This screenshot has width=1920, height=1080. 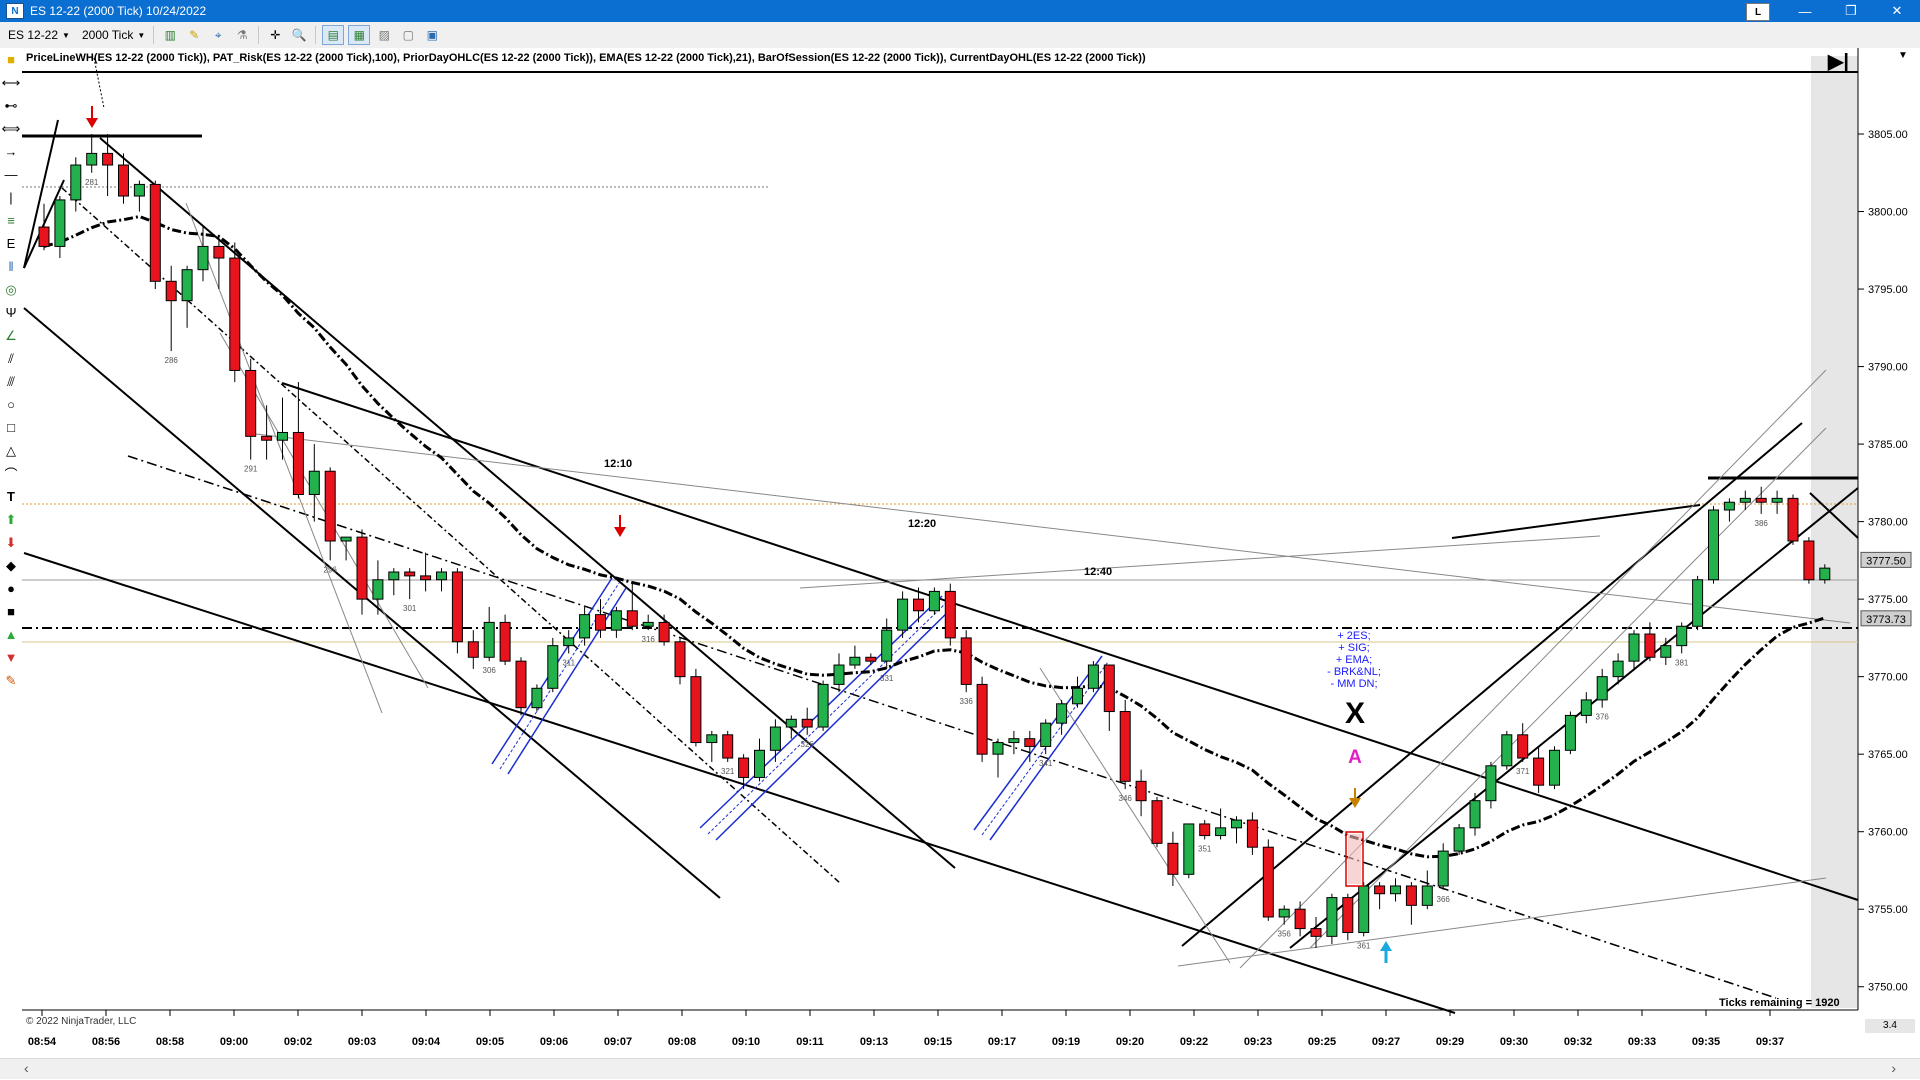 What do you see at coordinates (1194, 1042) in the screenshot?
I see `time-tick-label: 09:22` at bounding box center [1194, 1042].